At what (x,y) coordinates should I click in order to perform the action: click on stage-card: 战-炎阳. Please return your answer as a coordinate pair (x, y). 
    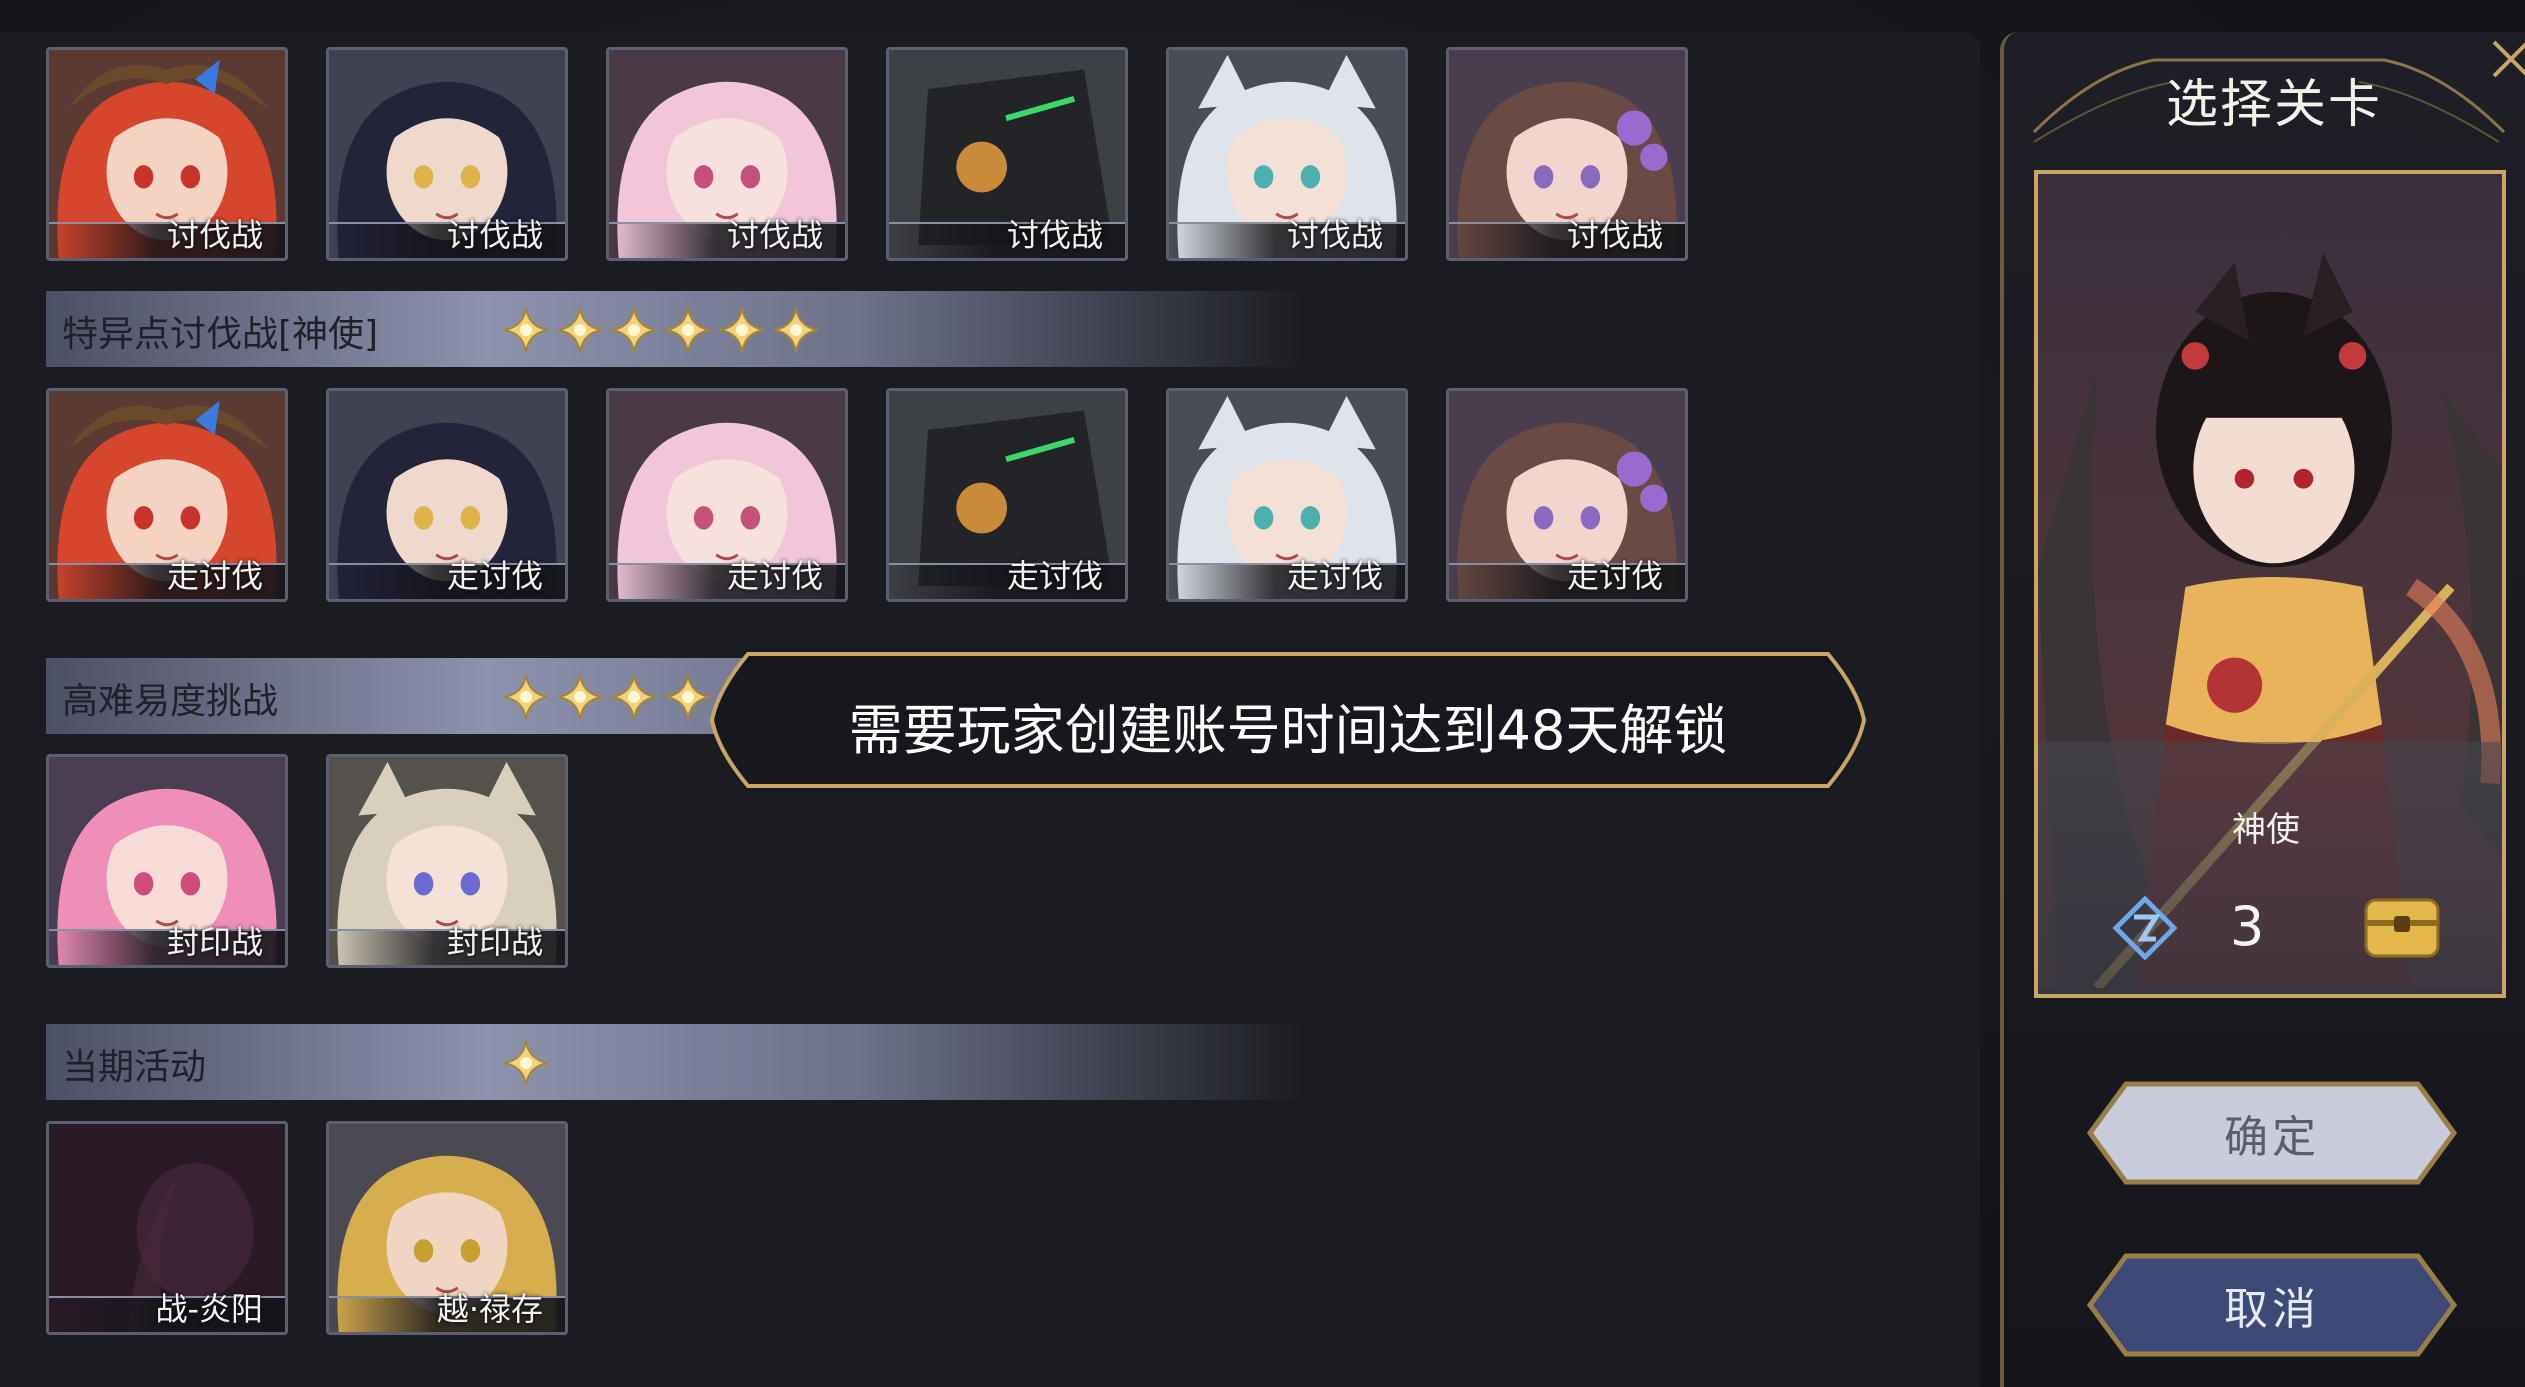
    Looking at the image, I should click on (167, 1228).